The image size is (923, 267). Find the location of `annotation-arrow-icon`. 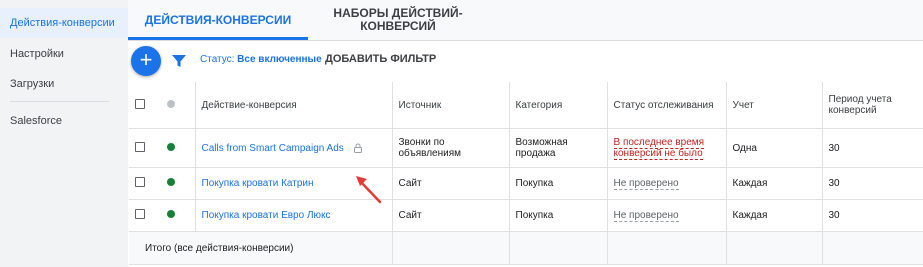

annotation-arrow-icon is located at coordinates (369, 190).